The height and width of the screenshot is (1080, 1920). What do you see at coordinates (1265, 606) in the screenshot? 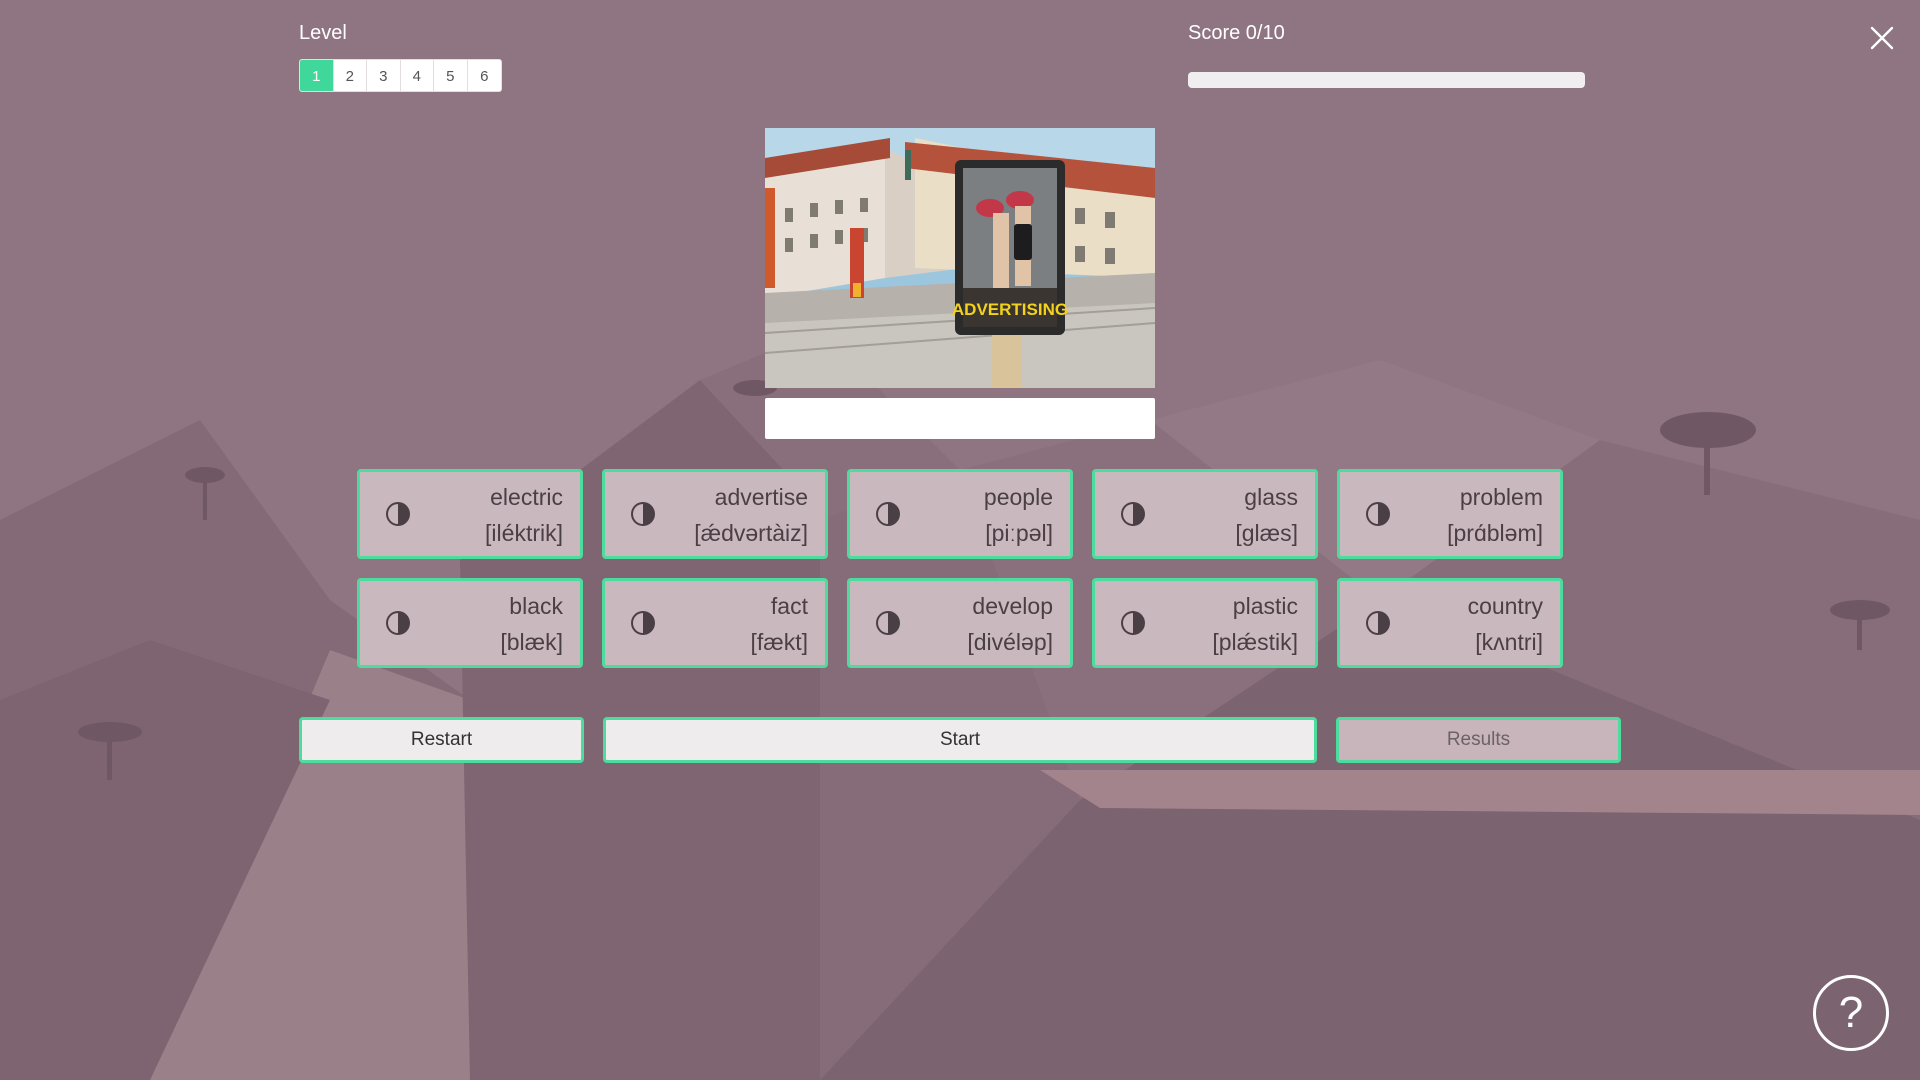
I see `word-text: plastic` at bounding box center [1265, 606].